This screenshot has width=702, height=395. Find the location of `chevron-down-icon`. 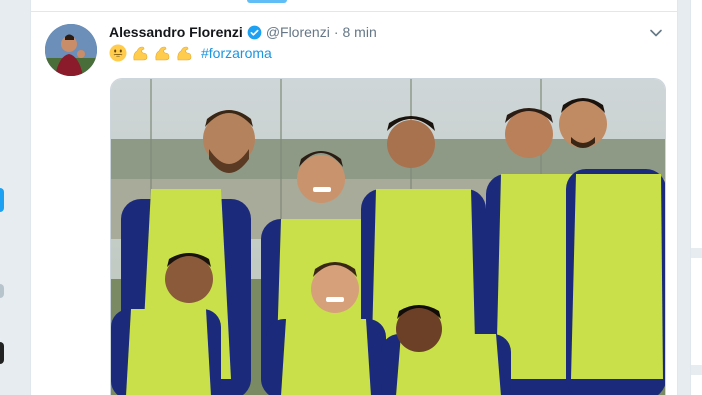

chevron-down-icon is located at coordinates (656, 33).